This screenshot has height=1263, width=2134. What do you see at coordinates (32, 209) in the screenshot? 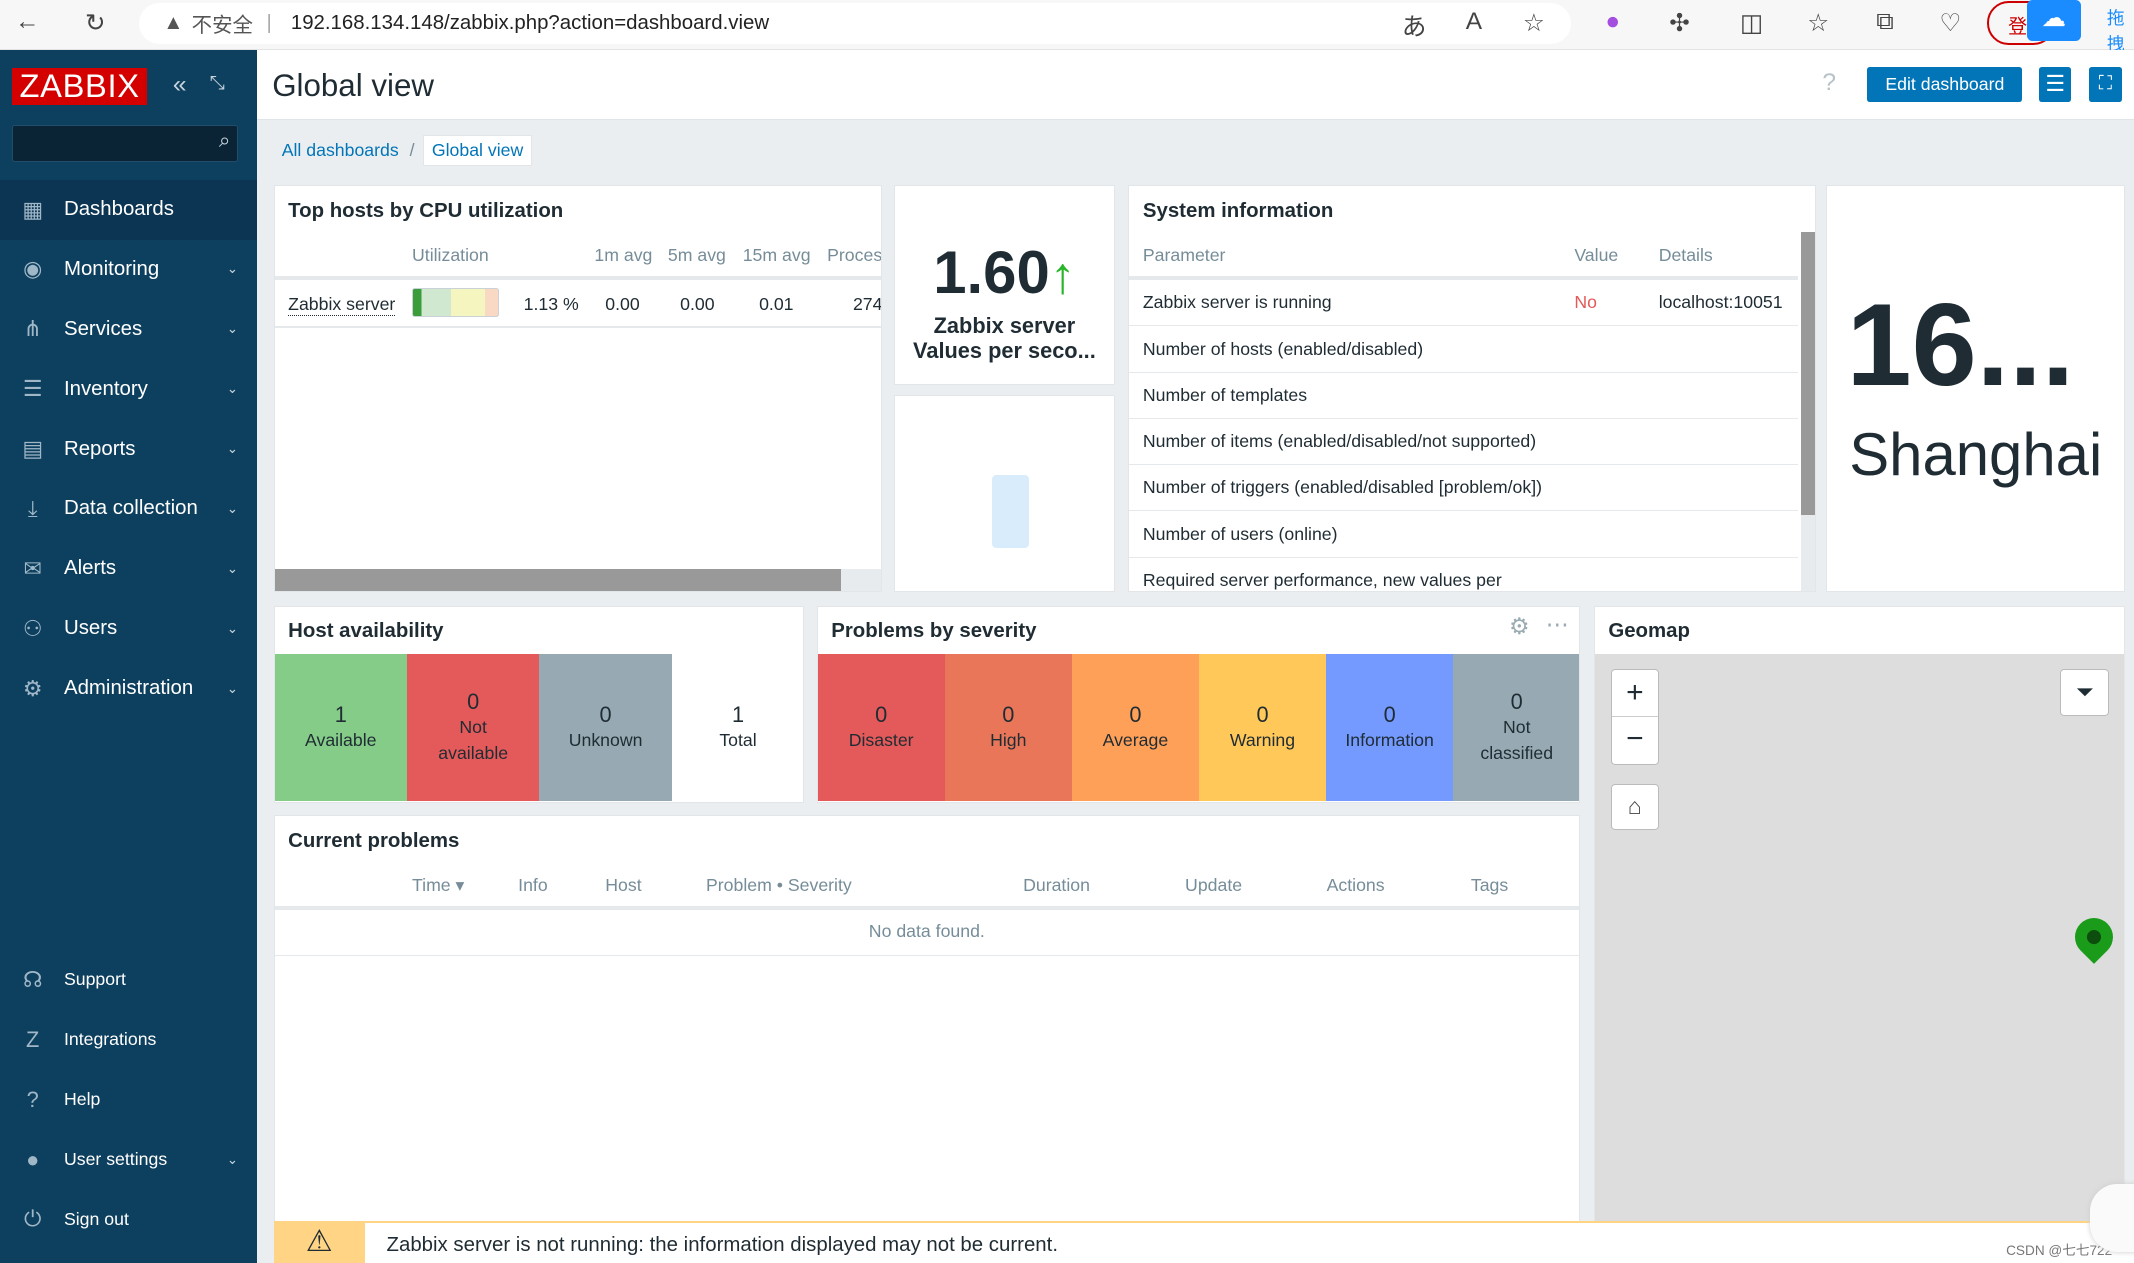
I see `dashboard-icon: ▦` at bounding box center [32, 209].